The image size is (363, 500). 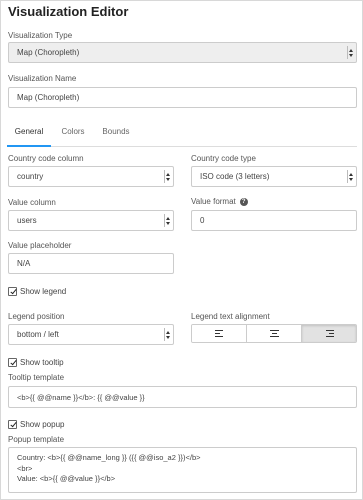 What do you see at coordinates (182, 397) in the screenshot?
I see `tooltip-template-input: <b>{{ @@name }}</b>: {{ @@value }}` at bounding box center [182, 397].